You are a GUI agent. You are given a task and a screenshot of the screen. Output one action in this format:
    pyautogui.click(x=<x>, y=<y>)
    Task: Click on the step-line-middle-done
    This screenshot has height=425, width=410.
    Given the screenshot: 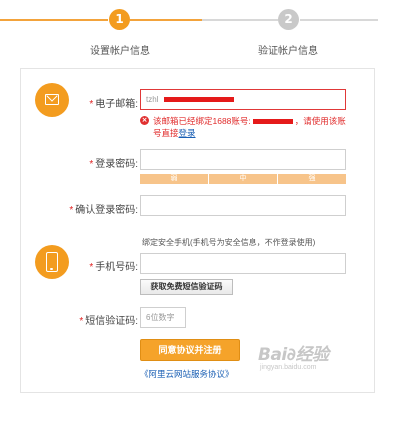 What is the action you would take?
    pyautogui.click(x=166, y=20)
    